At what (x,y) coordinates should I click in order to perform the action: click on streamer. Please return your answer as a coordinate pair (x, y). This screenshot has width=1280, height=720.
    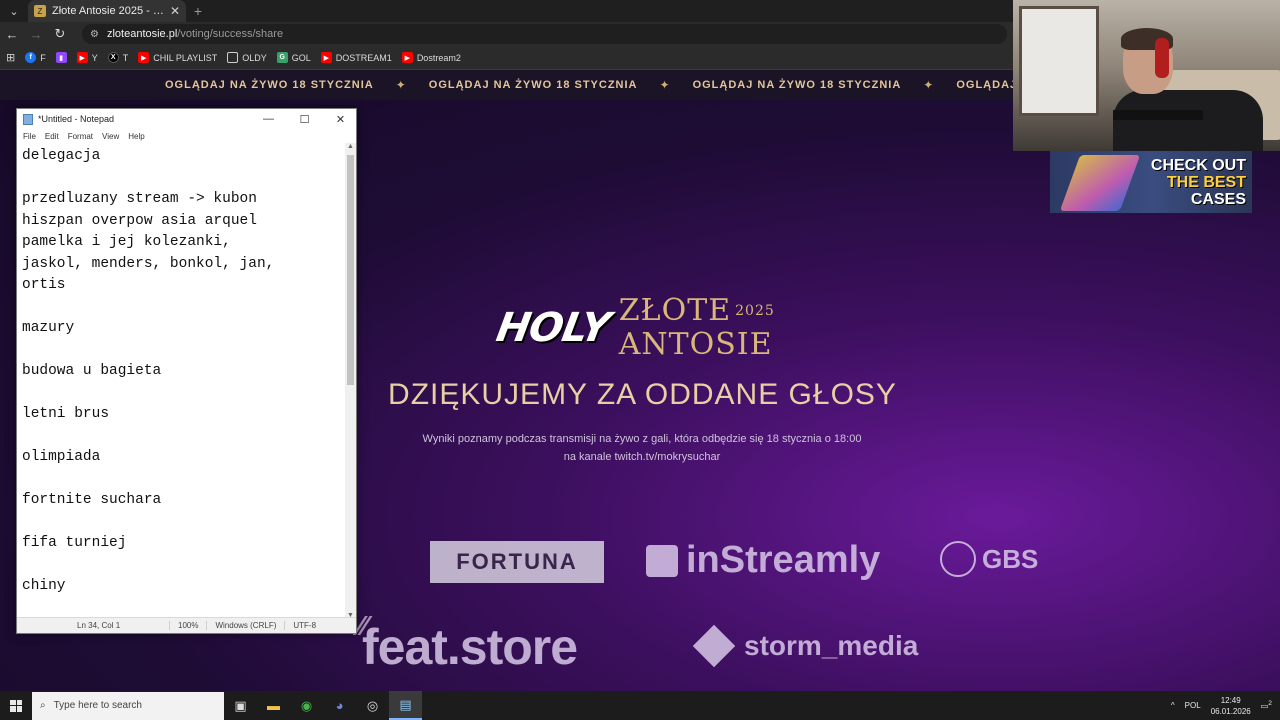
    Looking at the image, I should click on (1188, 89).